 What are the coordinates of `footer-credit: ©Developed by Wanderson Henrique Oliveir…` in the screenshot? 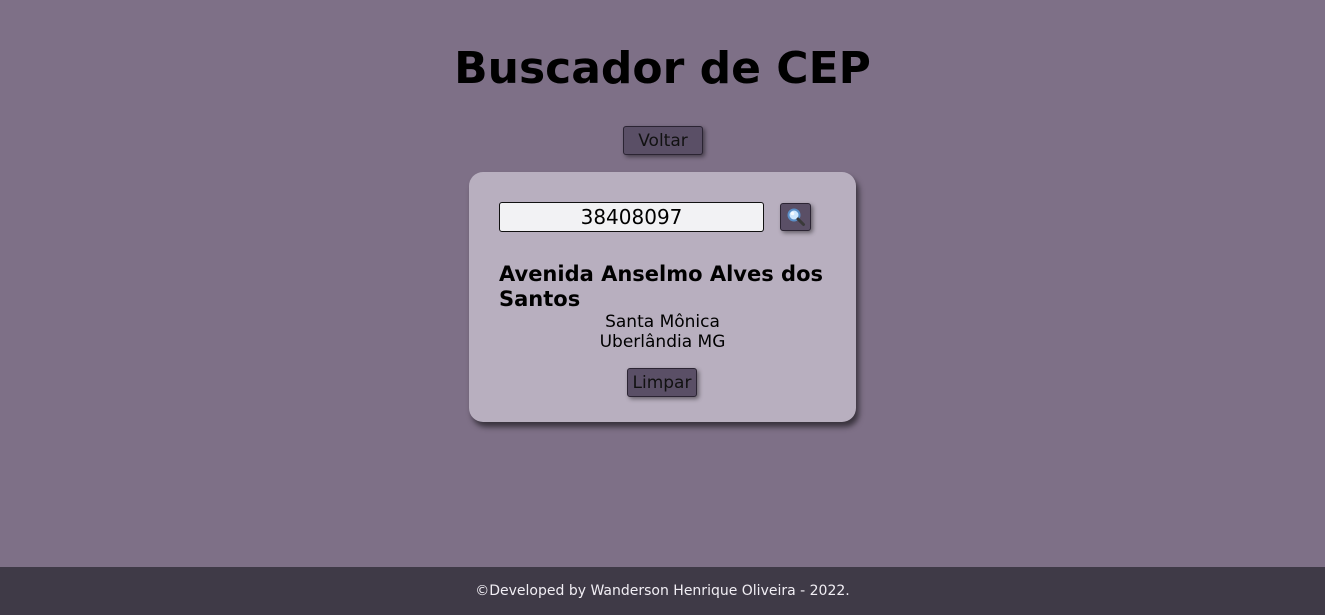 It's located at (662, 591).